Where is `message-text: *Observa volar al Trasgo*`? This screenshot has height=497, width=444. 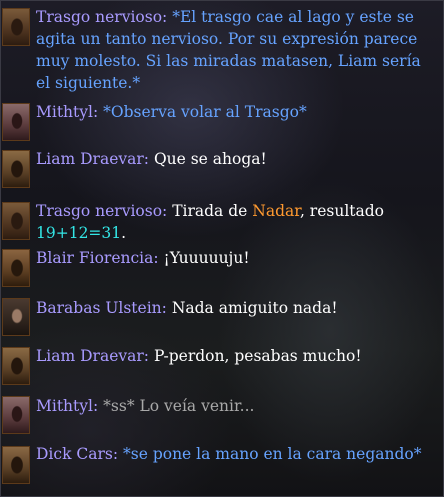
message-text: *Observa volar al Trasgo* is located at coordinates (205, 112).